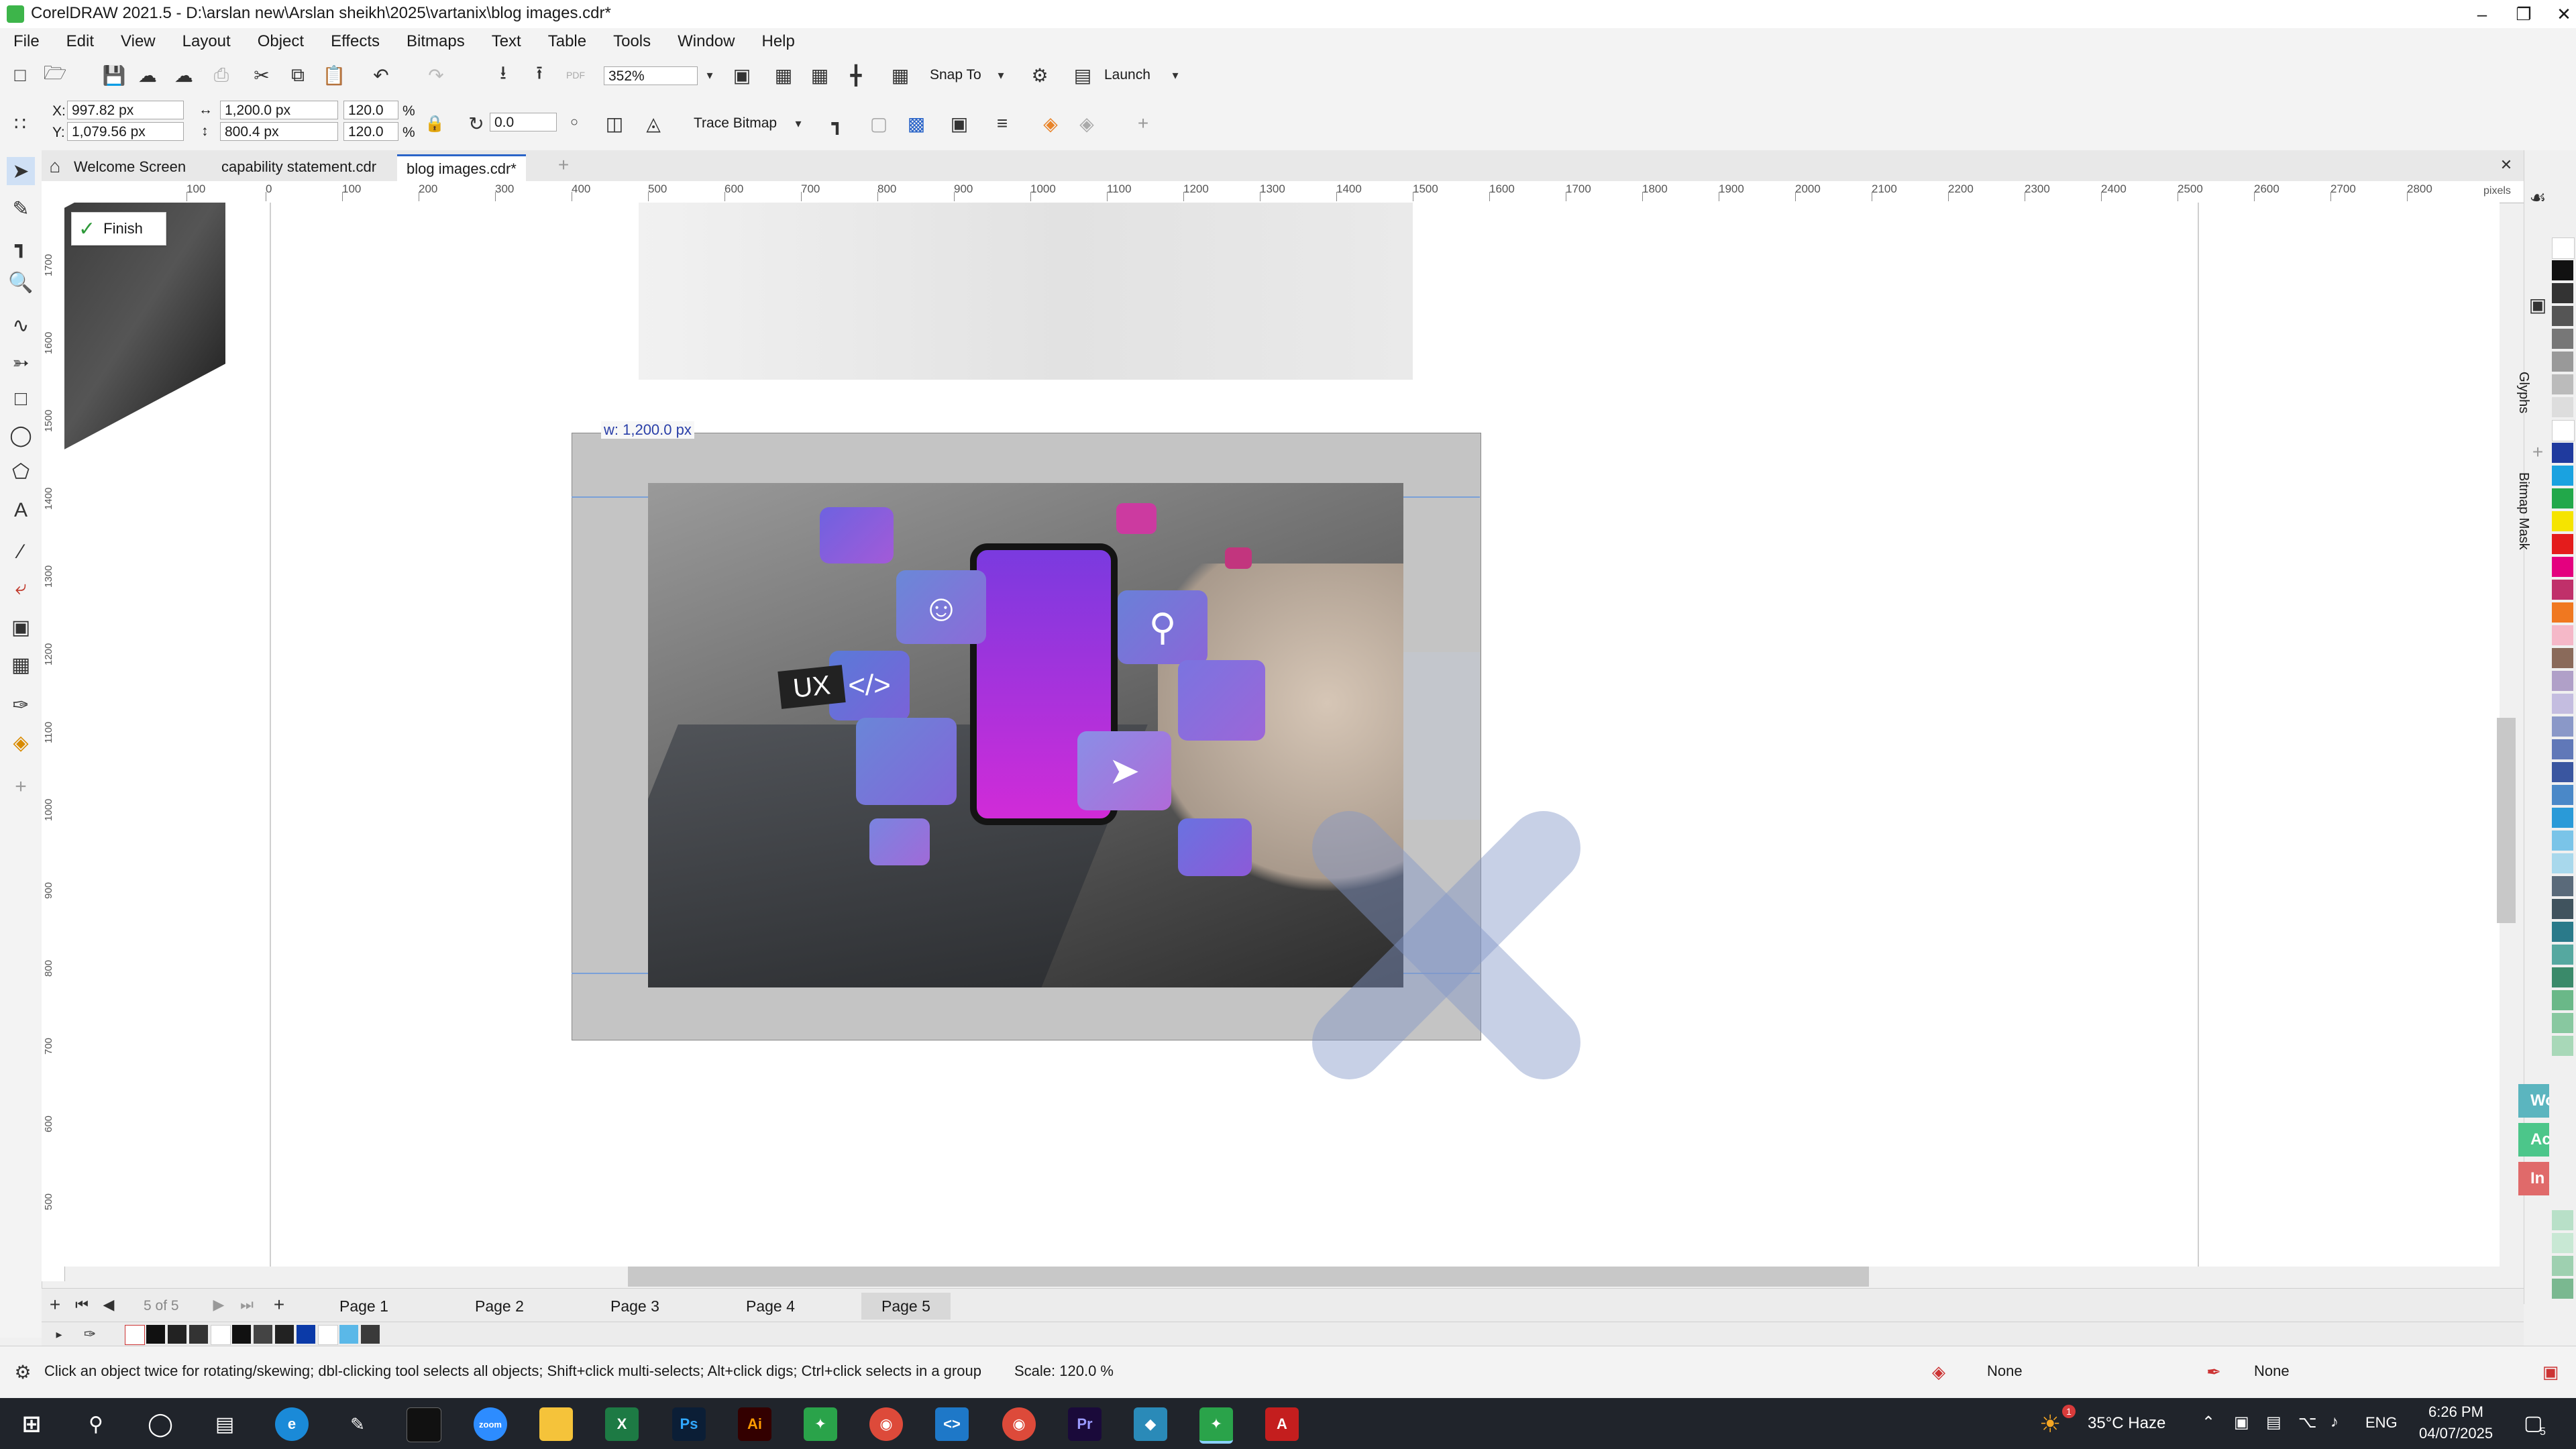  What do you see at coordinates (837, 123) in the screenshot?
I see `crop-bitmap-icon: ┓` at bounding box center [837, 123].